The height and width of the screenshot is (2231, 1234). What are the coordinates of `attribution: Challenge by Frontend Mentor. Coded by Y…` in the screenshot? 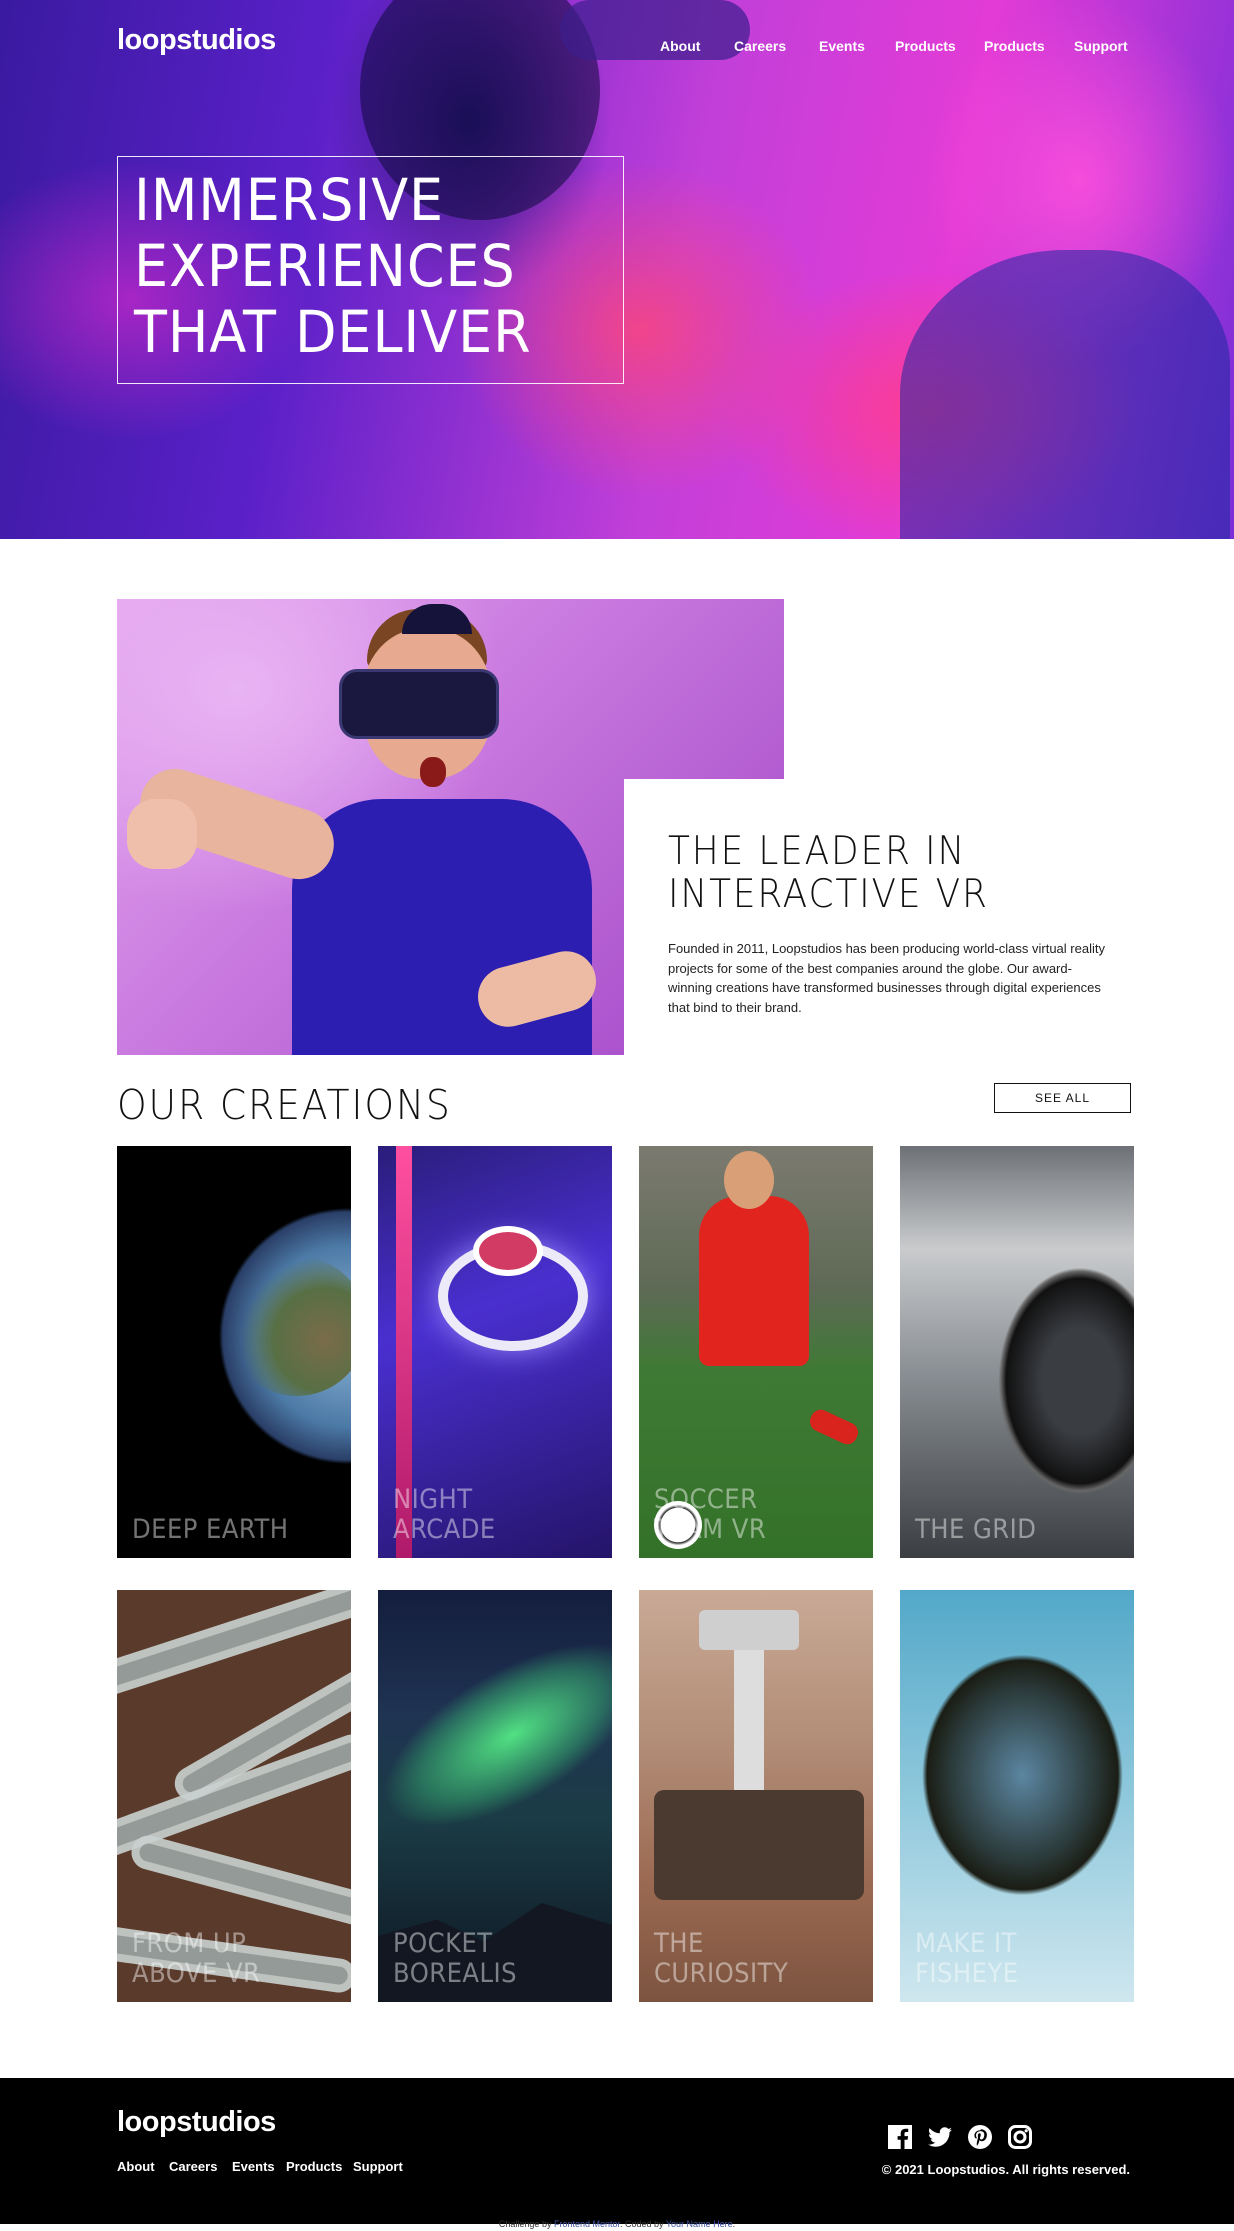 It's located at (617, 2224).